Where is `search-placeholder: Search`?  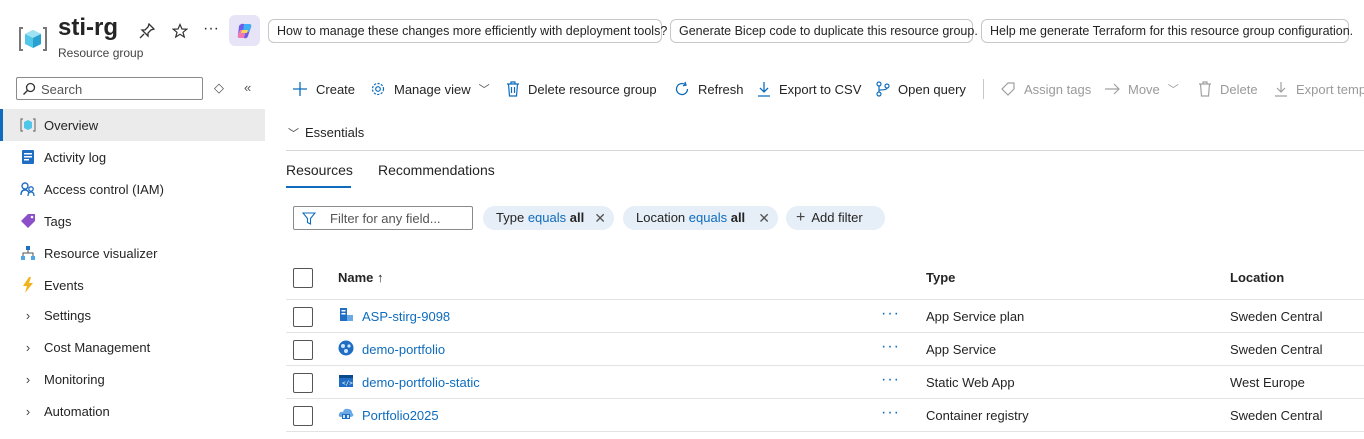 search-placeholder: Search is located at coordinates (62, 89).